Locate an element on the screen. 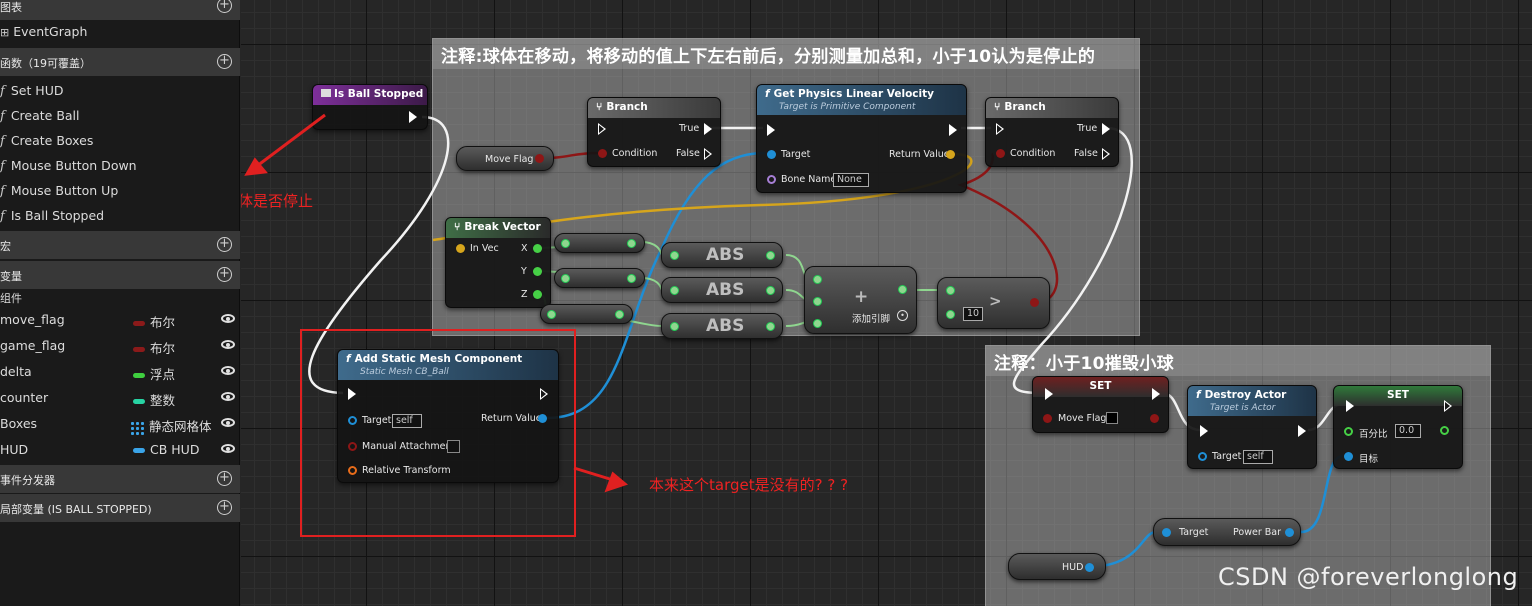 This screenshot has width=1532, height=606. macros-header-label: 宏 is located at coordinates (5, 246).